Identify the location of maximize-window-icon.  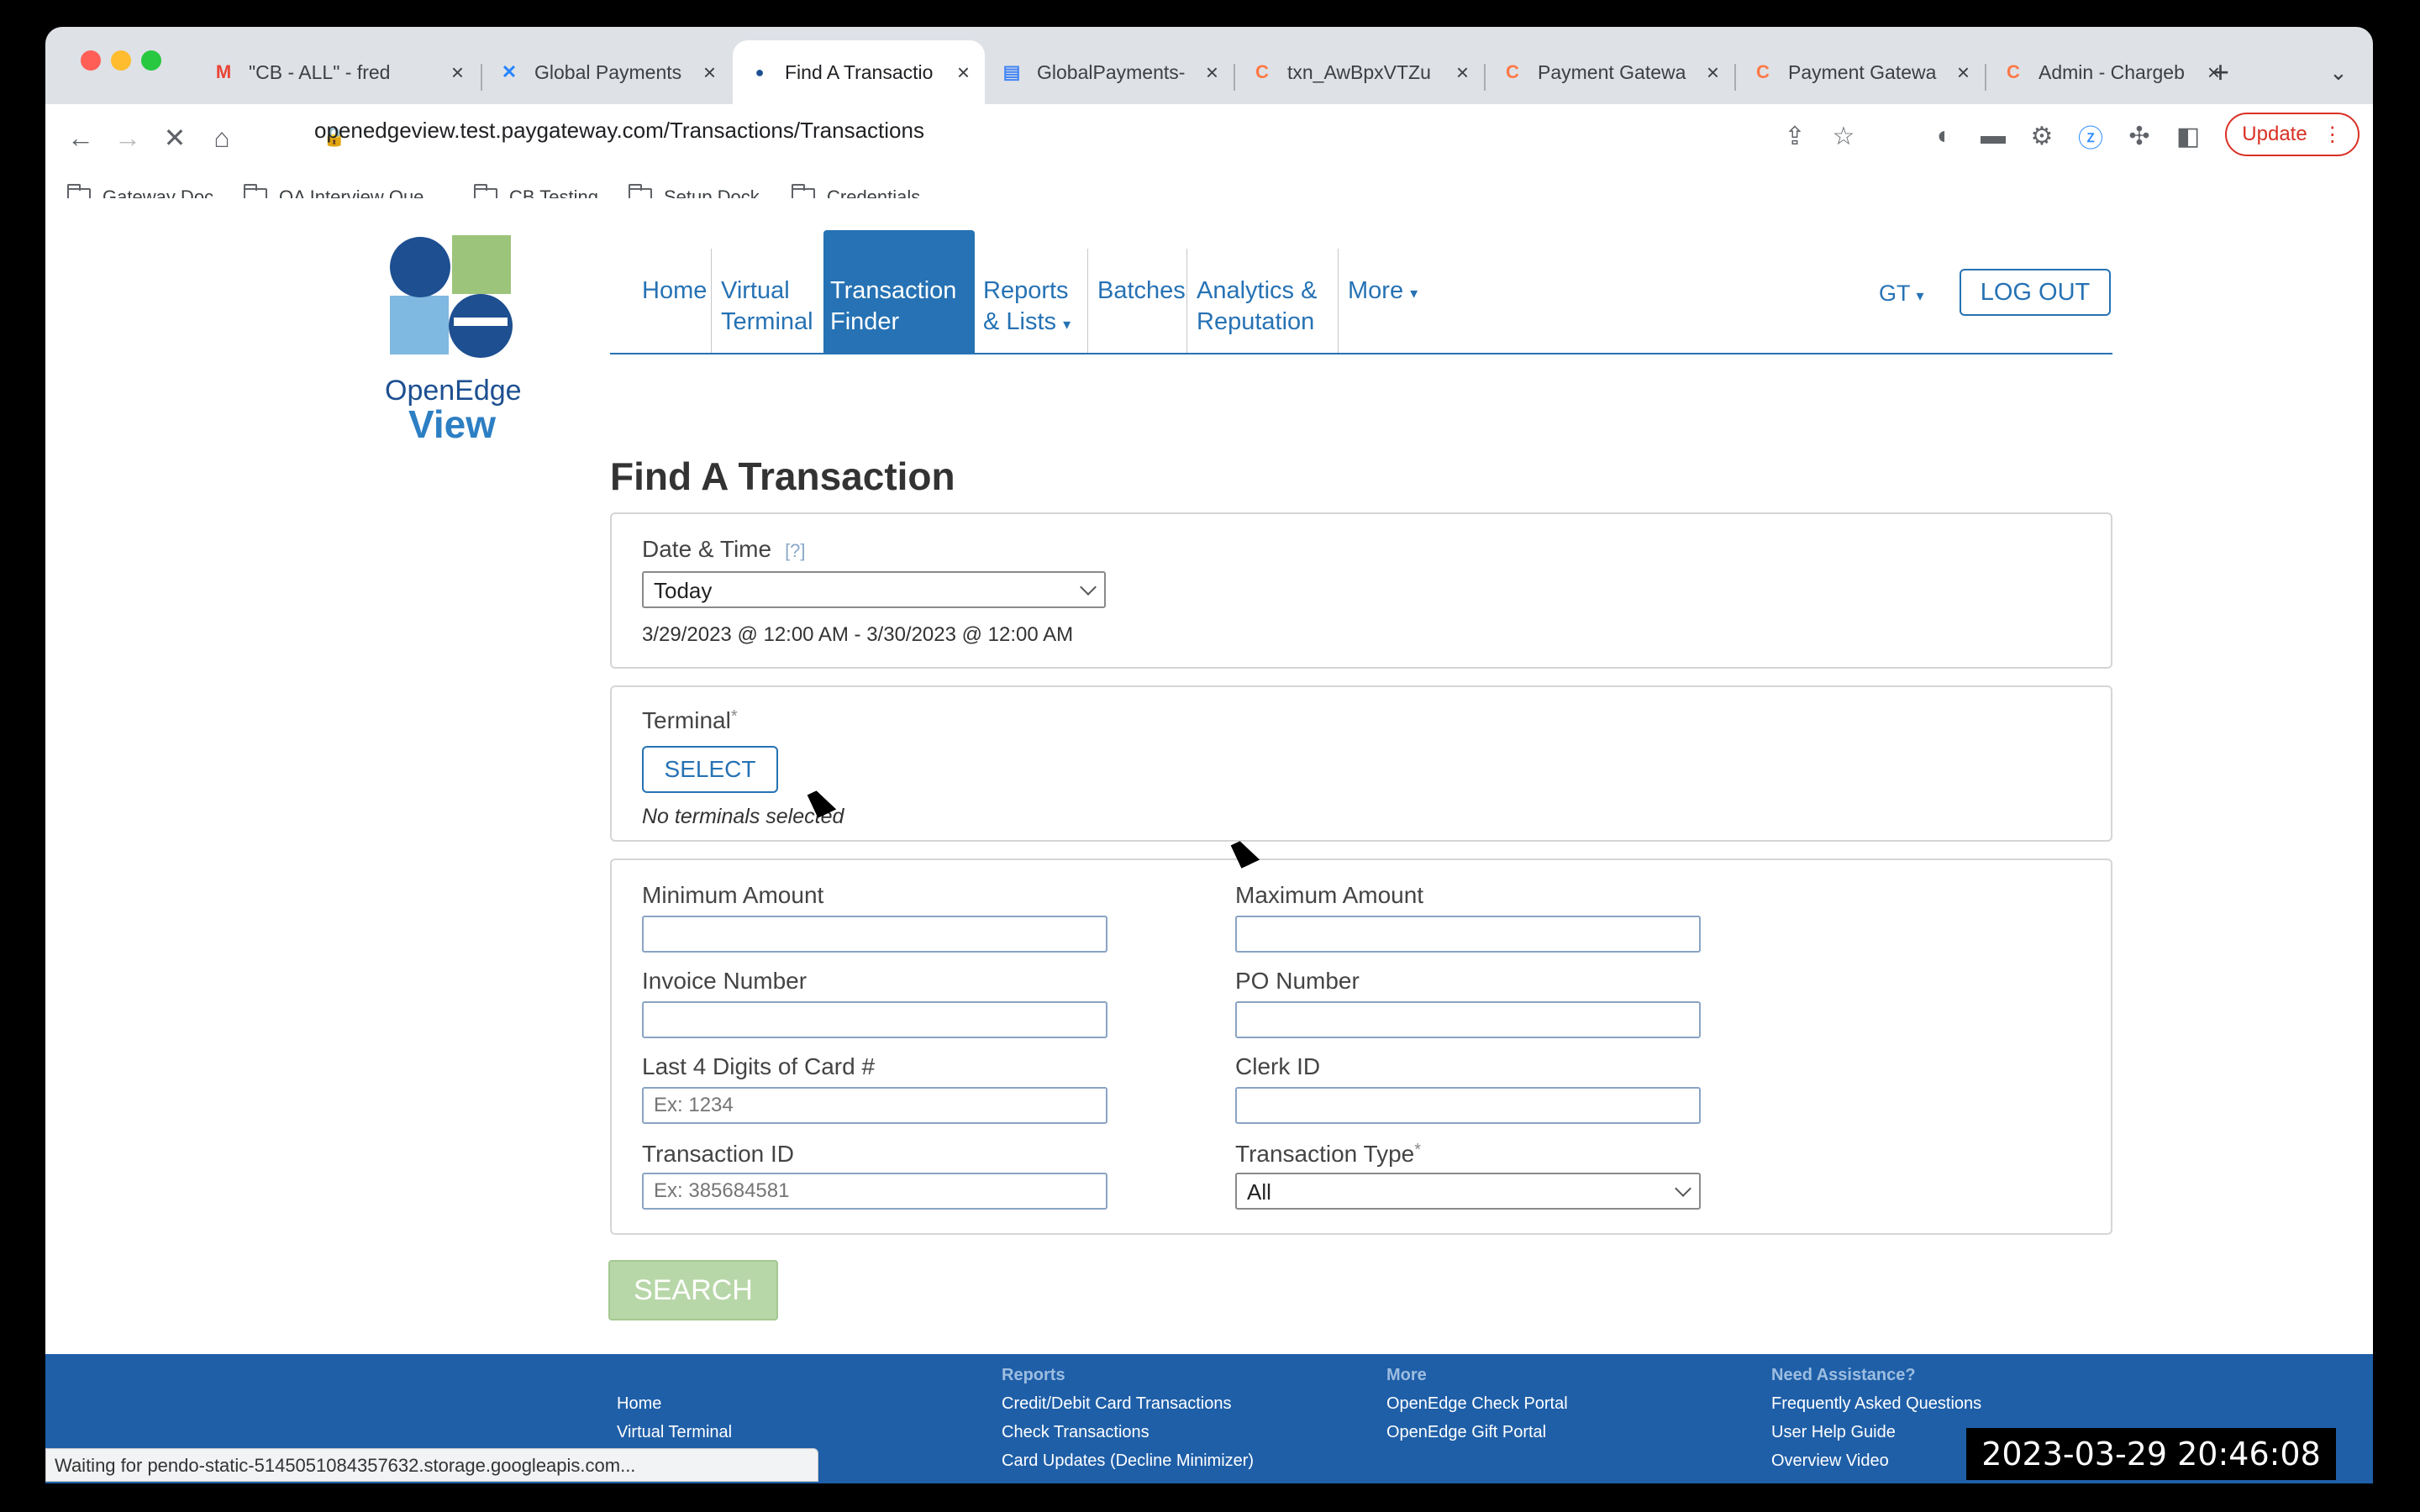
(151, 60).